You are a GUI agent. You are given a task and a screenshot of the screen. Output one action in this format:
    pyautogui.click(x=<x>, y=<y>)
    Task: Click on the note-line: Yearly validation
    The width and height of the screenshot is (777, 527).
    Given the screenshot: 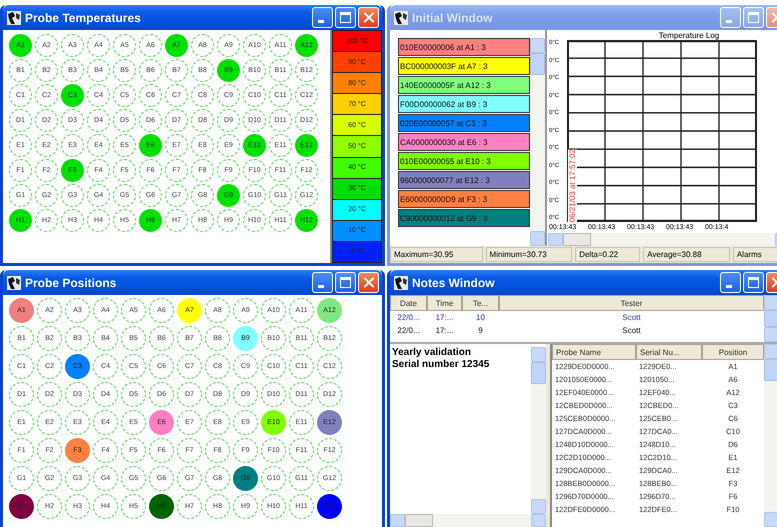 What is the action you would take?
    pyautogui.click(x=432, y=353)
    